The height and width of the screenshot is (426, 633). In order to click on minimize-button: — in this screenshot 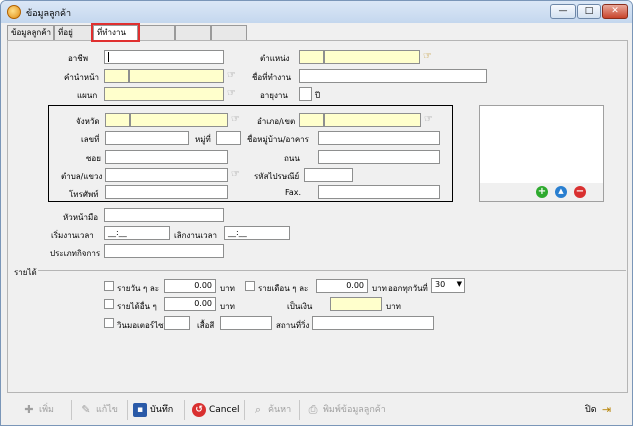, I will do `click(563, 11)`.